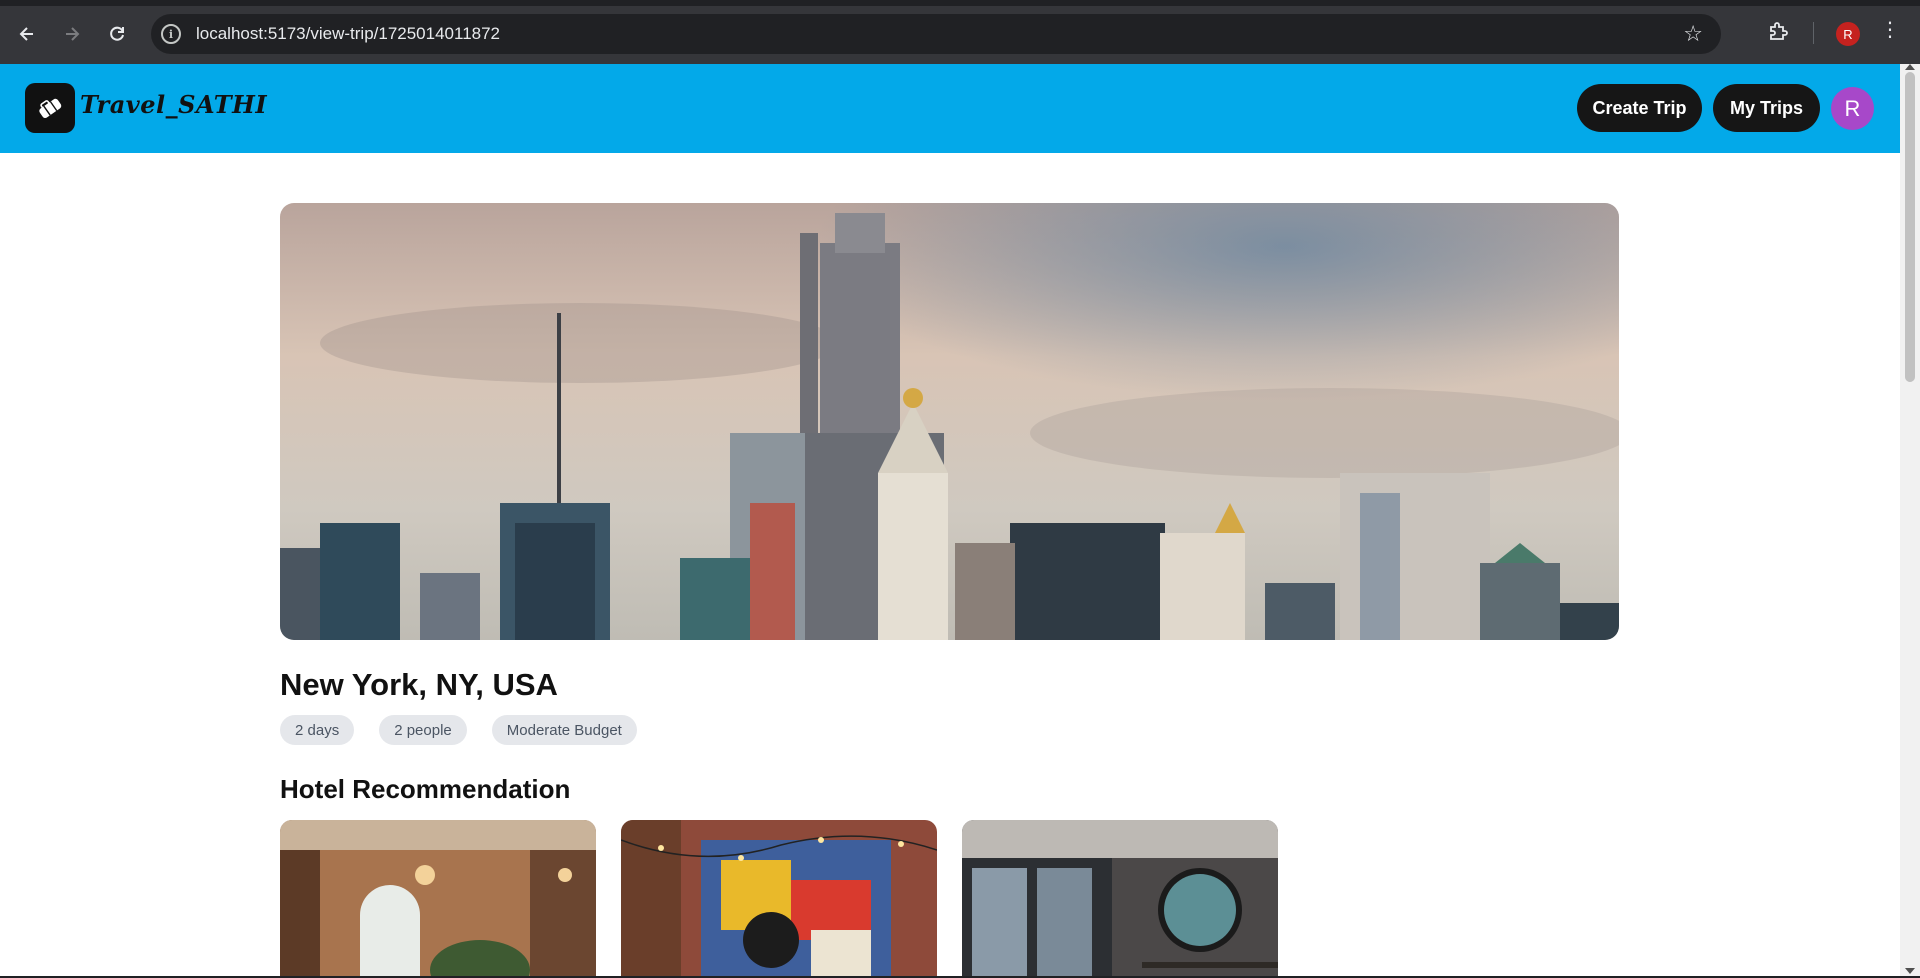  Describe the element at coordinates (72, 34) in the screenshot. I see `forward-icon` at that location.